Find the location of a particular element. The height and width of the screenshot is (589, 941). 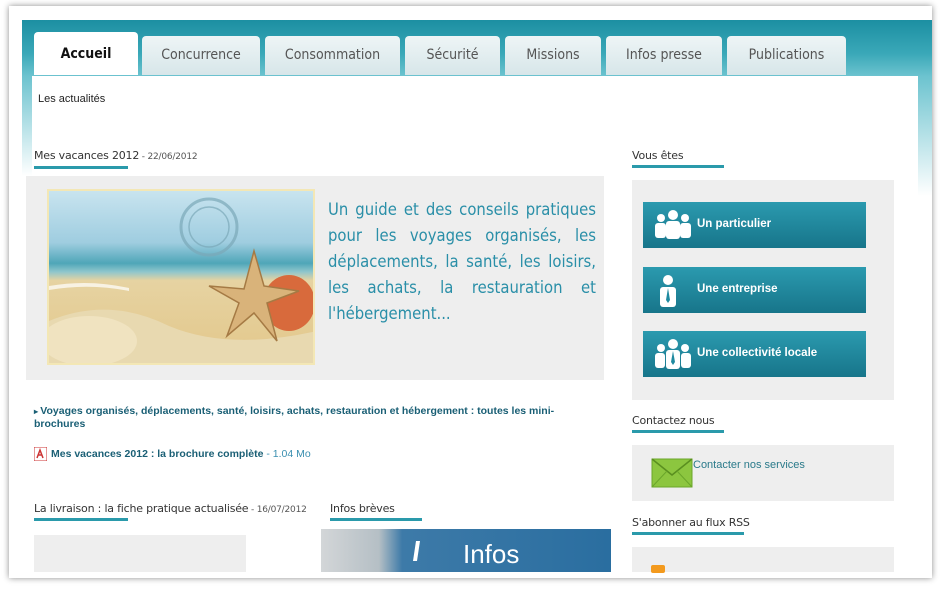

livraison-underline is located at coordinates (81, 519).